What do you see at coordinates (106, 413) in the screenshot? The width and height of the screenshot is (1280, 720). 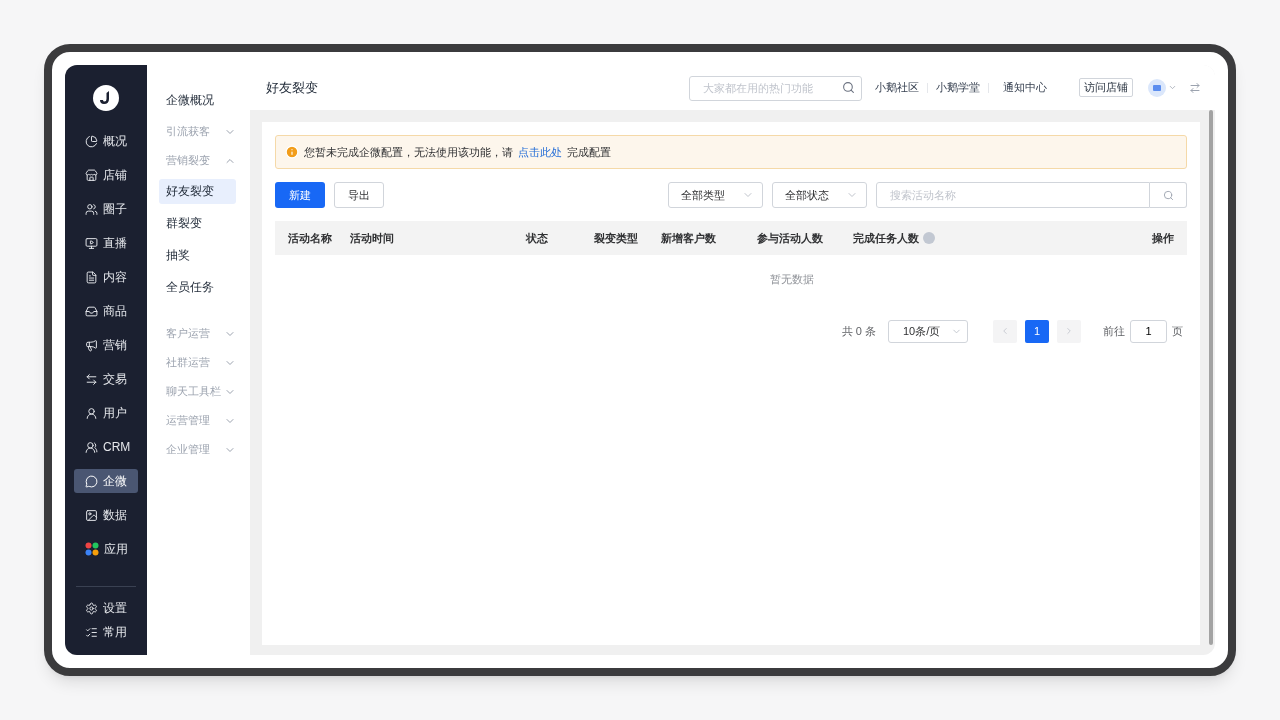 I see `nav-rail-item: 用户` at bounding box center [106, 413].